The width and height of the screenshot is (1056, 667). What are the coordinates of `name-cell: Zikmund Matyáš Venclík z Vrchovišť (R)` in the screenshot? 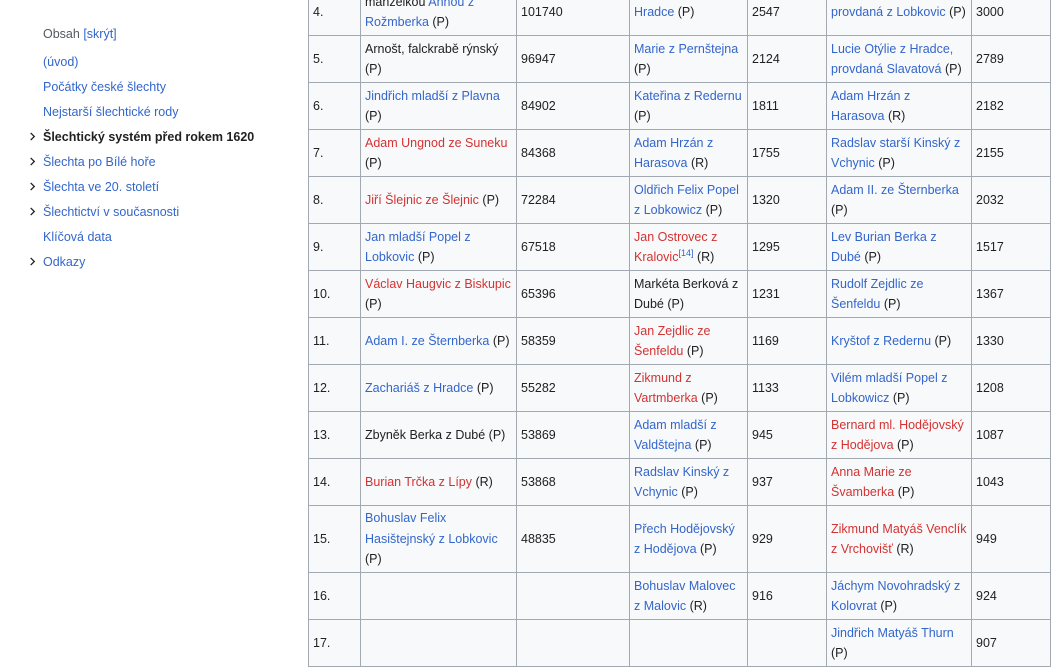 It's located at (899, 539).